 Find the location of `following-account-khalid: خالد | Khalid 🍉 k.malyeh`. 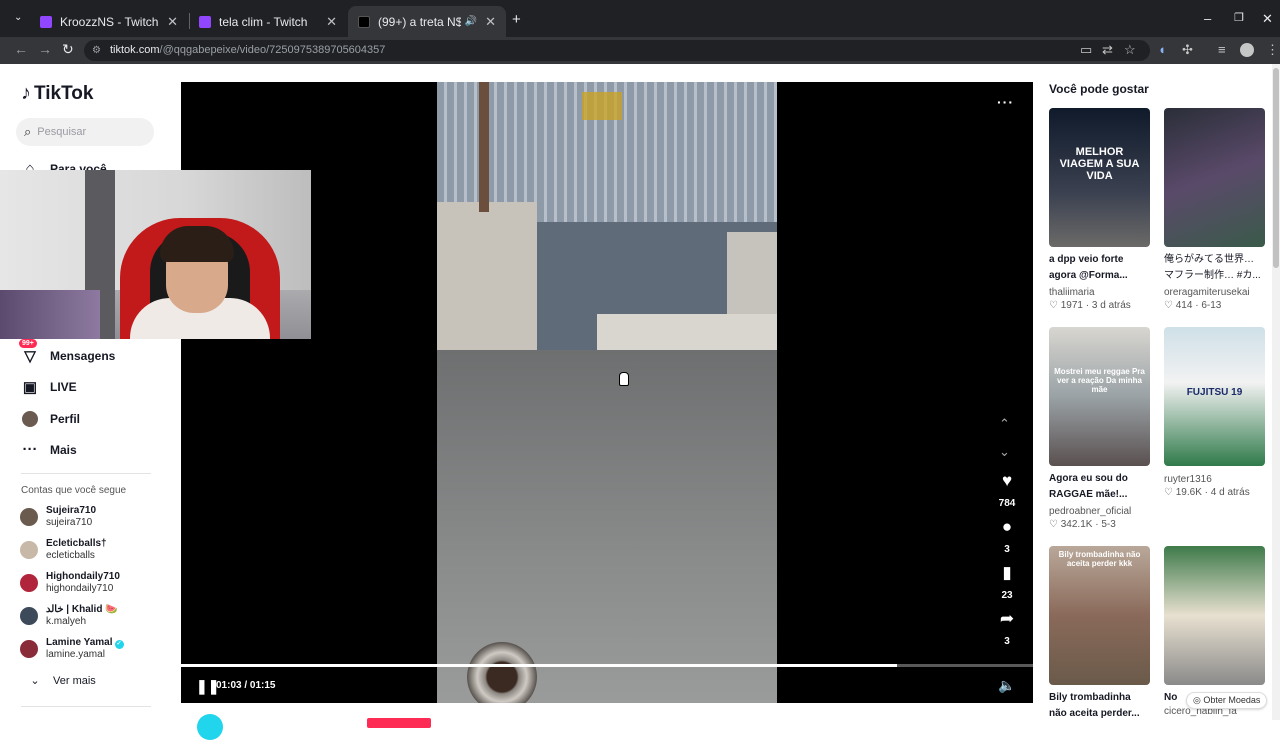

following-account-khalid: خالد | Khalid 🍉 k.malyeh is located at coordinates (69, 616).